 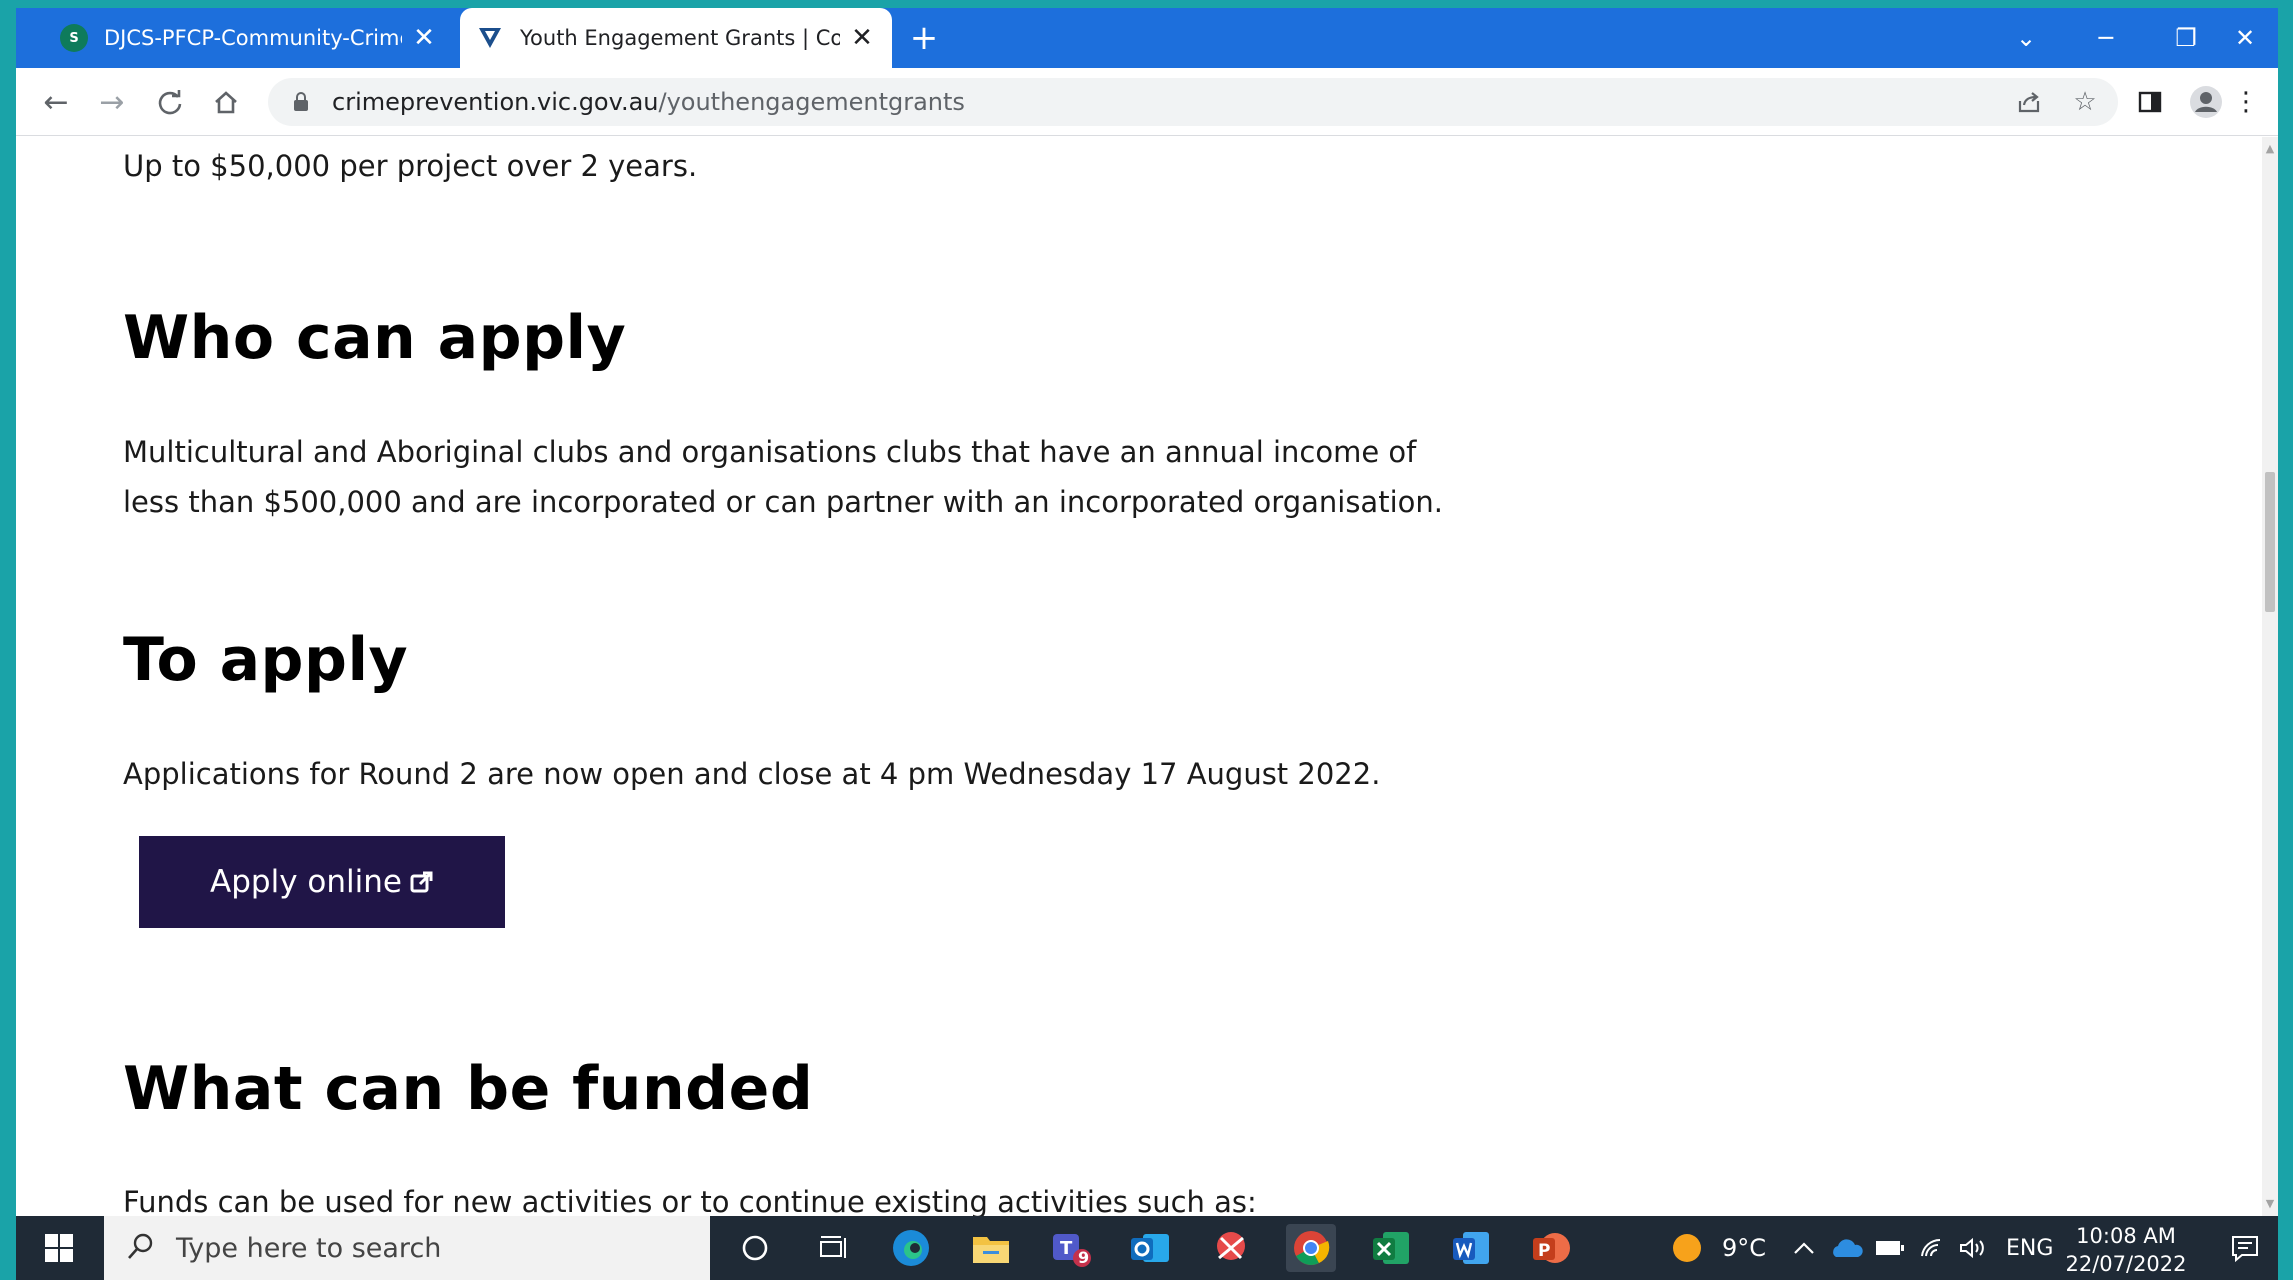 What do you see at coordinates (112, 102) in the screenshot?
I see `forward-button: →` at bounding box center [112, 102].